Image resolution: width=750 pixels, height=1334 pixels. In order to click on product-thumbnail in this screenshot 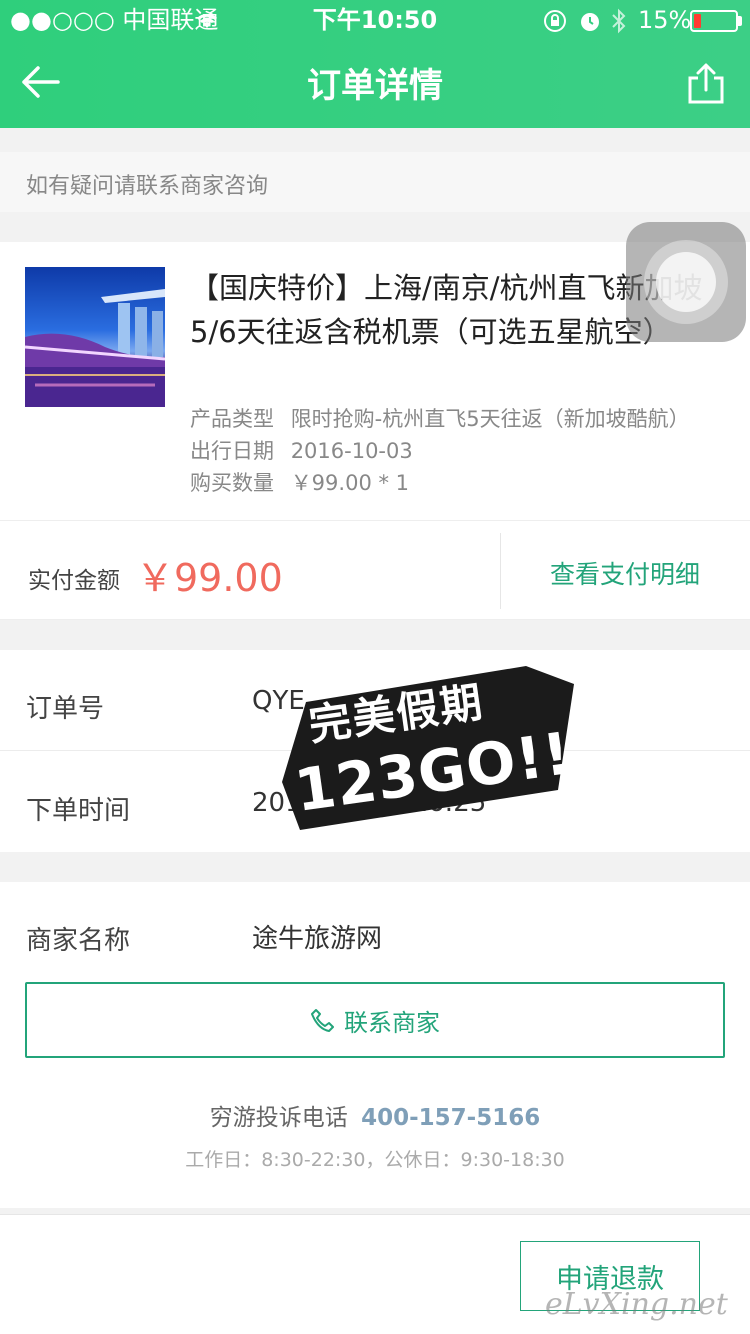, I will do `click(95, 337)`.